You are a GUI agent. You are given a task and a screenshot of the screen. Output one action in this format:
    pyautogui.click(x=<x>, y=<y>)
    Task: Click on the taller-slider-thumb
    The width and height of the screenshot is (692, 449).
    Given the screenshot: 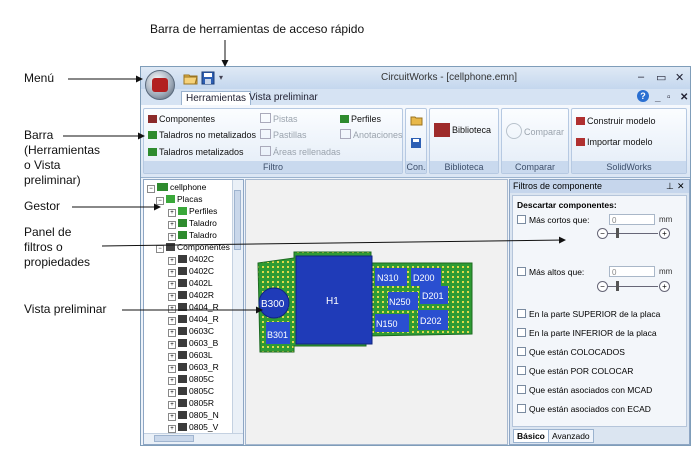 What is the action you would take?
    pyautogui.click(x=617, y=286)
    